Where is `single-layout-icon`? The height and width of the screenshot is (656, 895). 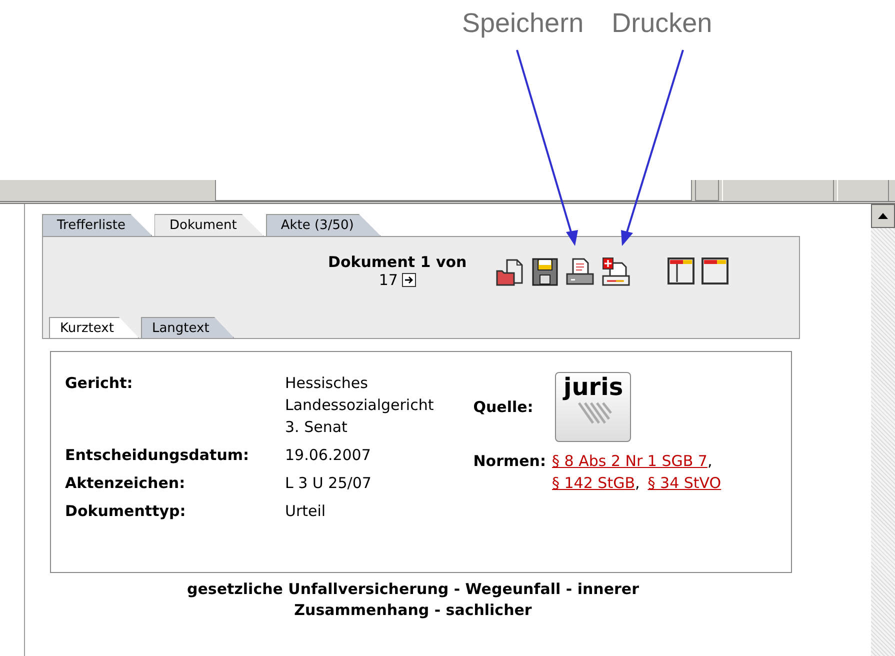
single-layout-icon is located at coordinates (714, 271).